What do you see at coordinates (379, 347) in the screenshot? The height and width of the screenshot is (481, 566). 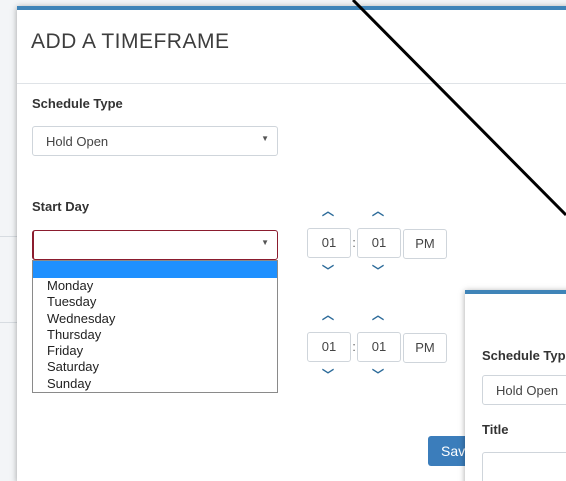 I see `end-minute-input: 01` at bounding box center [379, 347].